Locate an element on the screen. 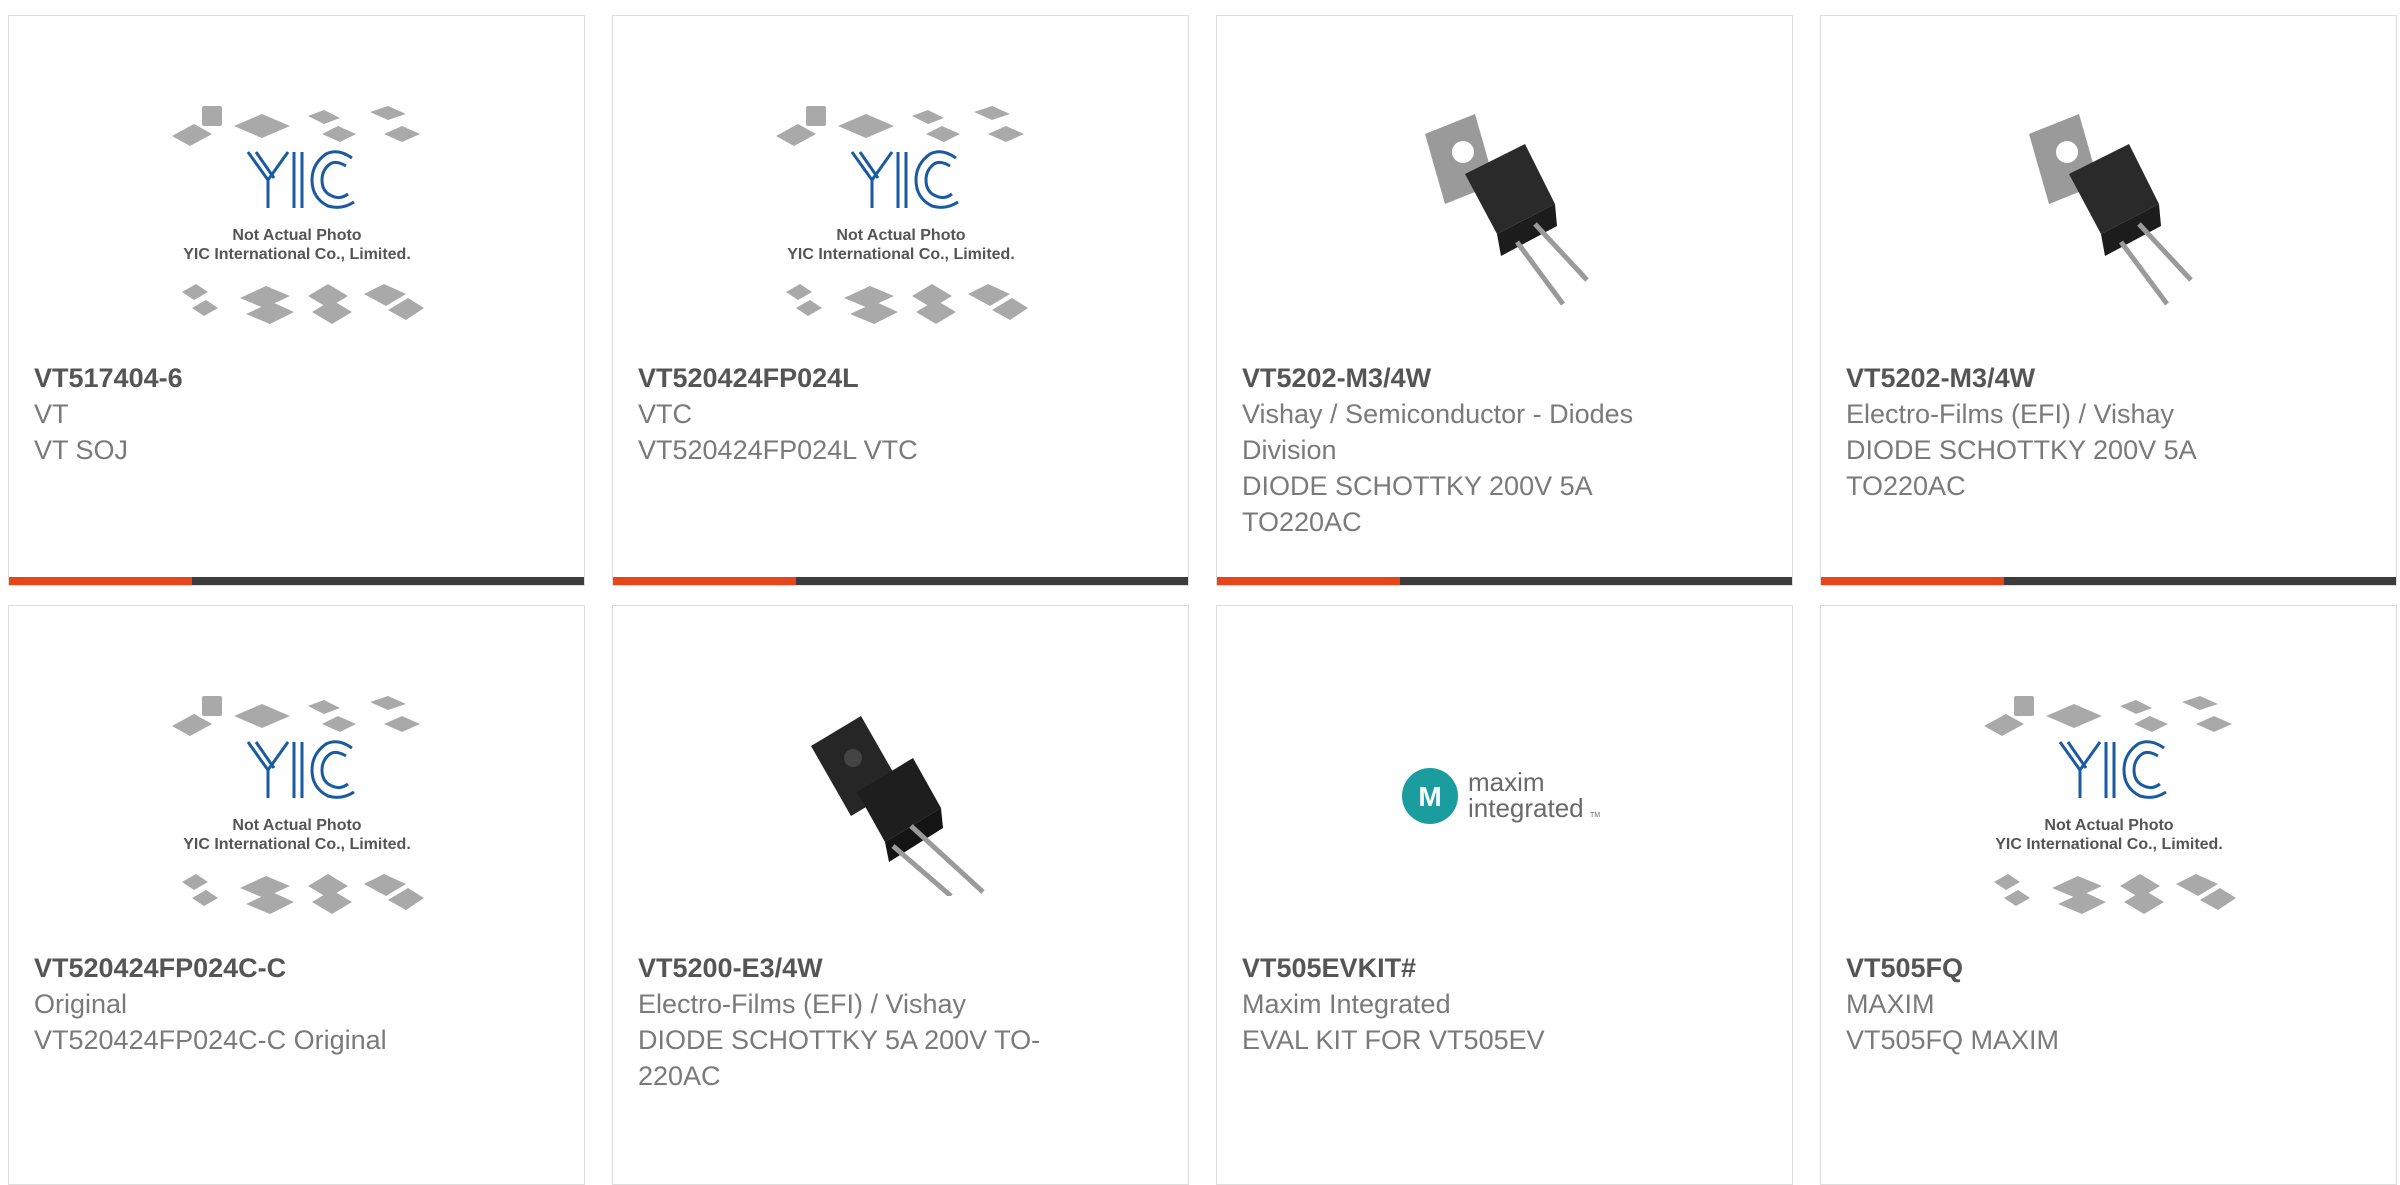 This screenshot has width=2400, height=1185. product-info: VT520424FP024L VTC VT520424FP024L VTC is located at coordinates (883, 414).